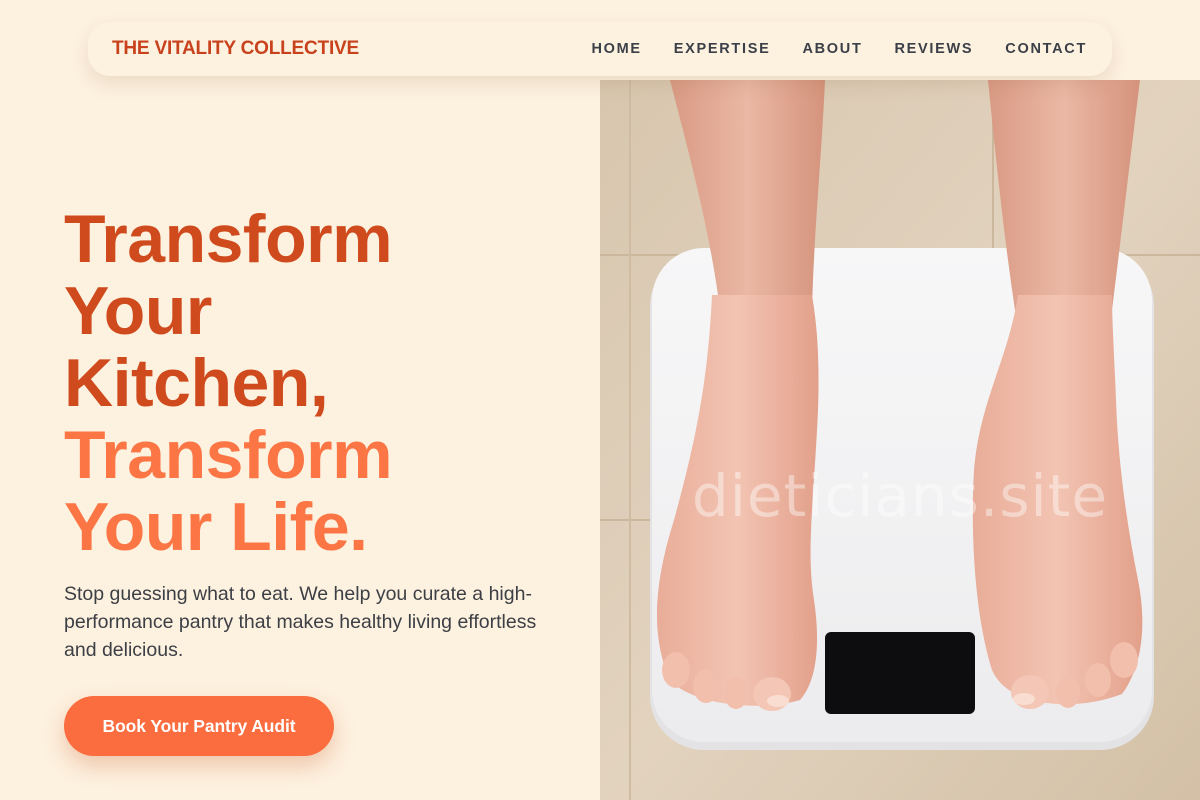  What do you see at coordinates (216, 527) in the screenshot?
I see `hero-title-highlight-line: Your Life.` at bounding box center [216, 527].